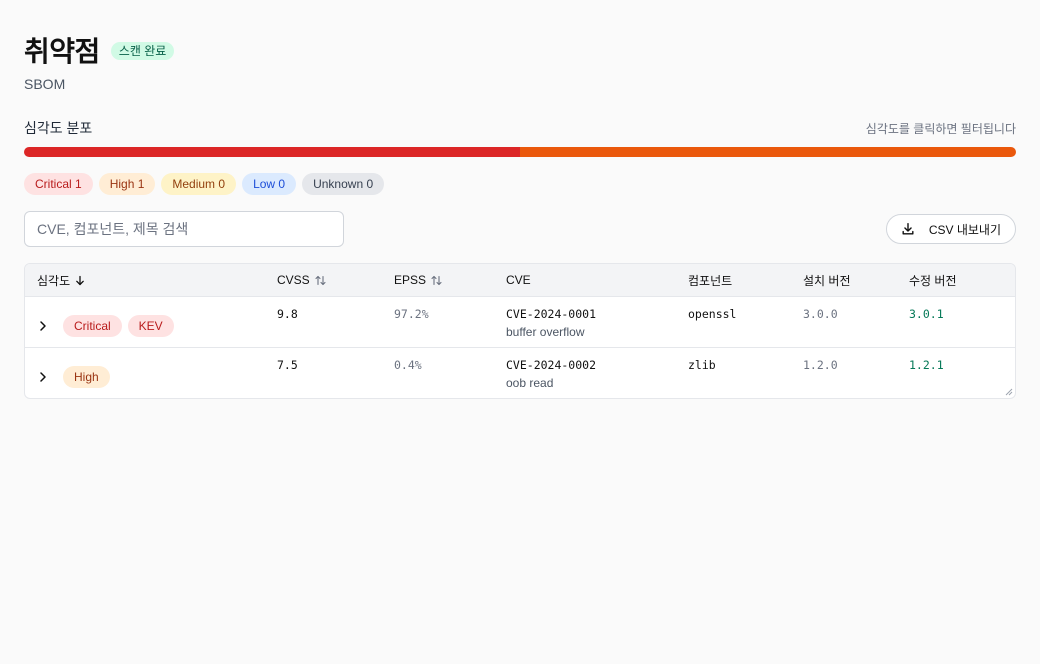  Describe the element at coordinates (827, 280) in the screenshot. I see `column-header-installed-version: 설치 버전` at that location.